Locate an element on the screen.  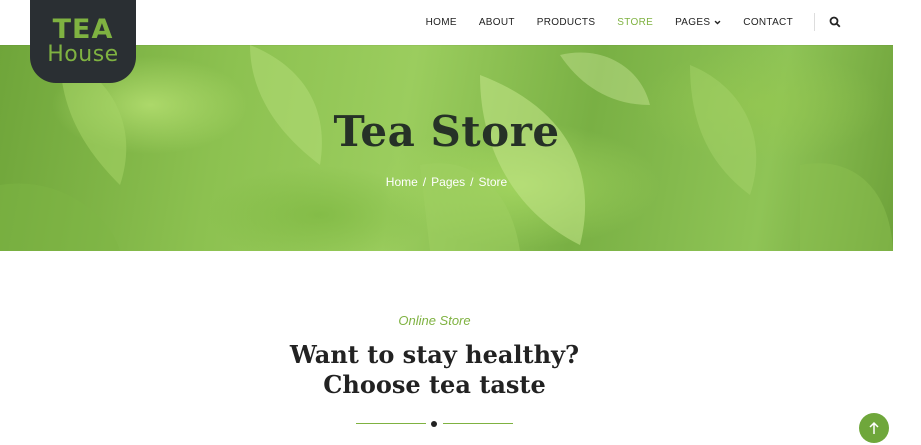
page-title: Tea Store is located at coordinates (446, 131).